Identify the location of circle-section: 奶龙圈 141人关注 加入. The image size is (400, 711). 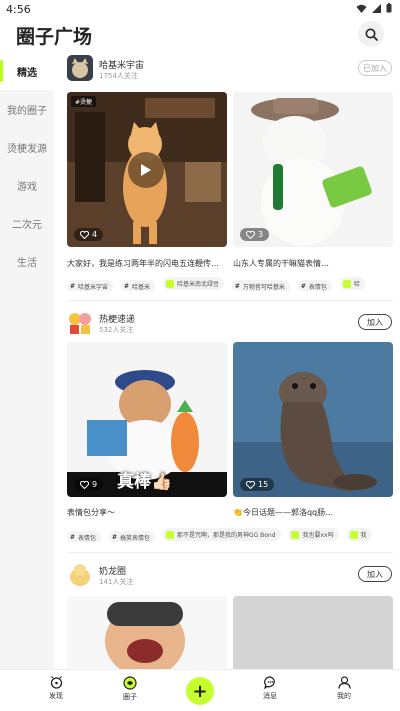
(227, 613).